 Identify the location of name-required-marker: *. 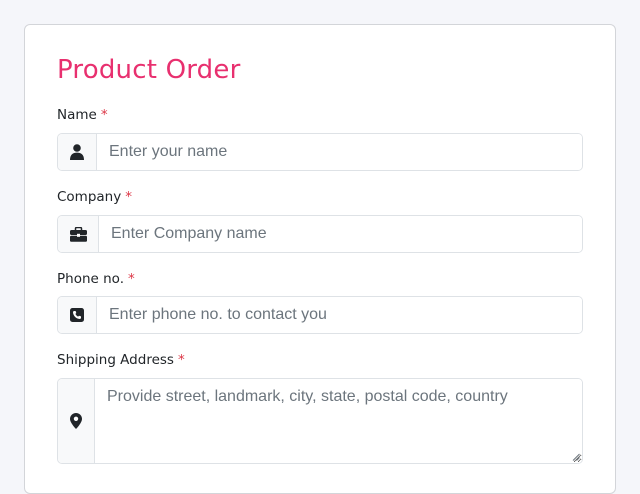
(104, 115).